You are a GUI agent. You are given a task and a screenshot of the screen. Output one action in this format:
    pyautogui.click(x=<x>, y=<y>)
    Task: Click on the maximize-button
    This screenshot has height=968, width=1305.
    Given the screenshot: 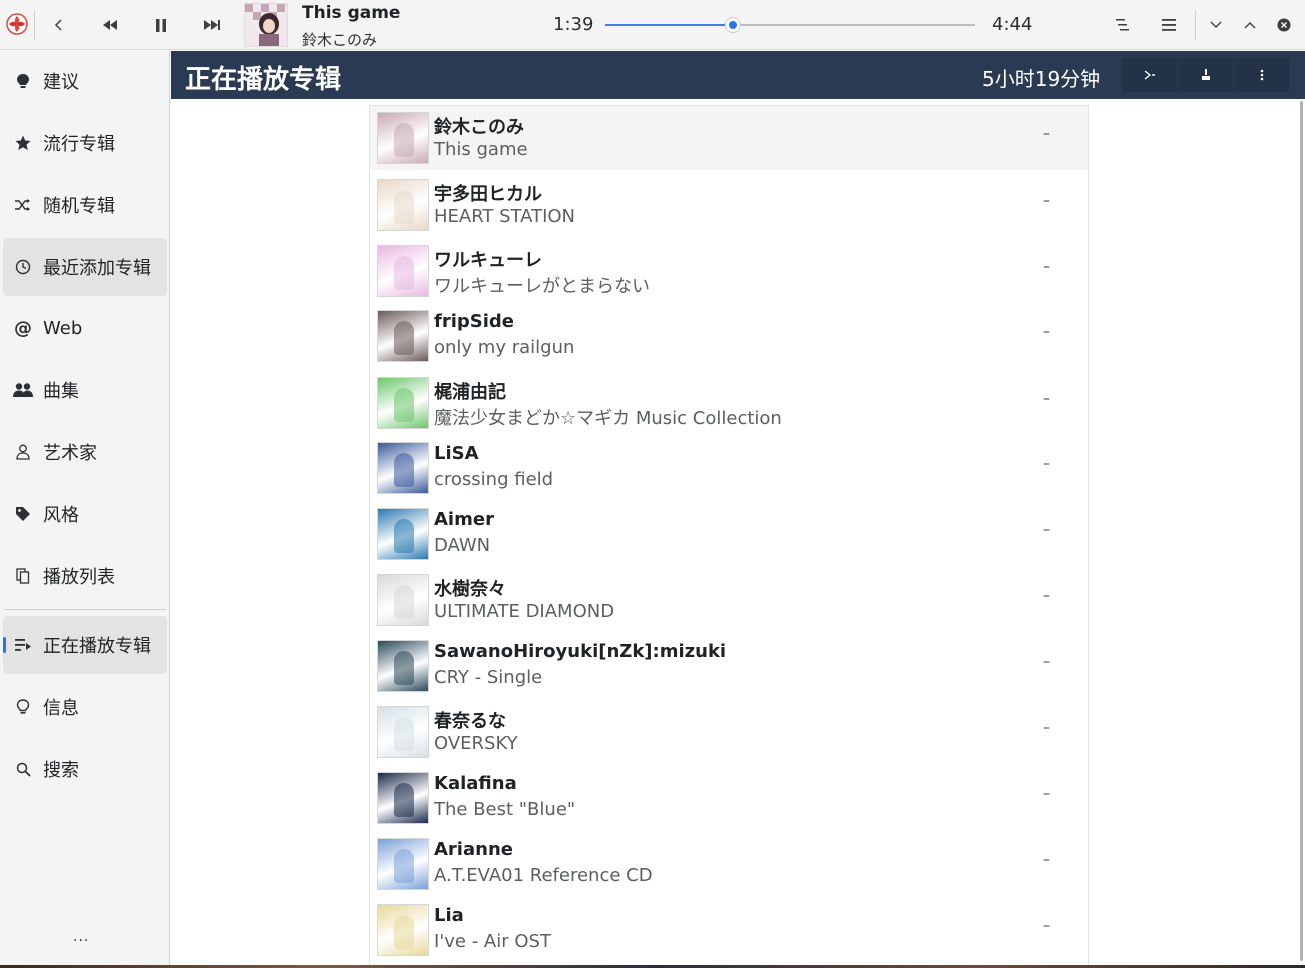 What is the action you would take?
    pyautogui.click(x=1250, y=25)
    